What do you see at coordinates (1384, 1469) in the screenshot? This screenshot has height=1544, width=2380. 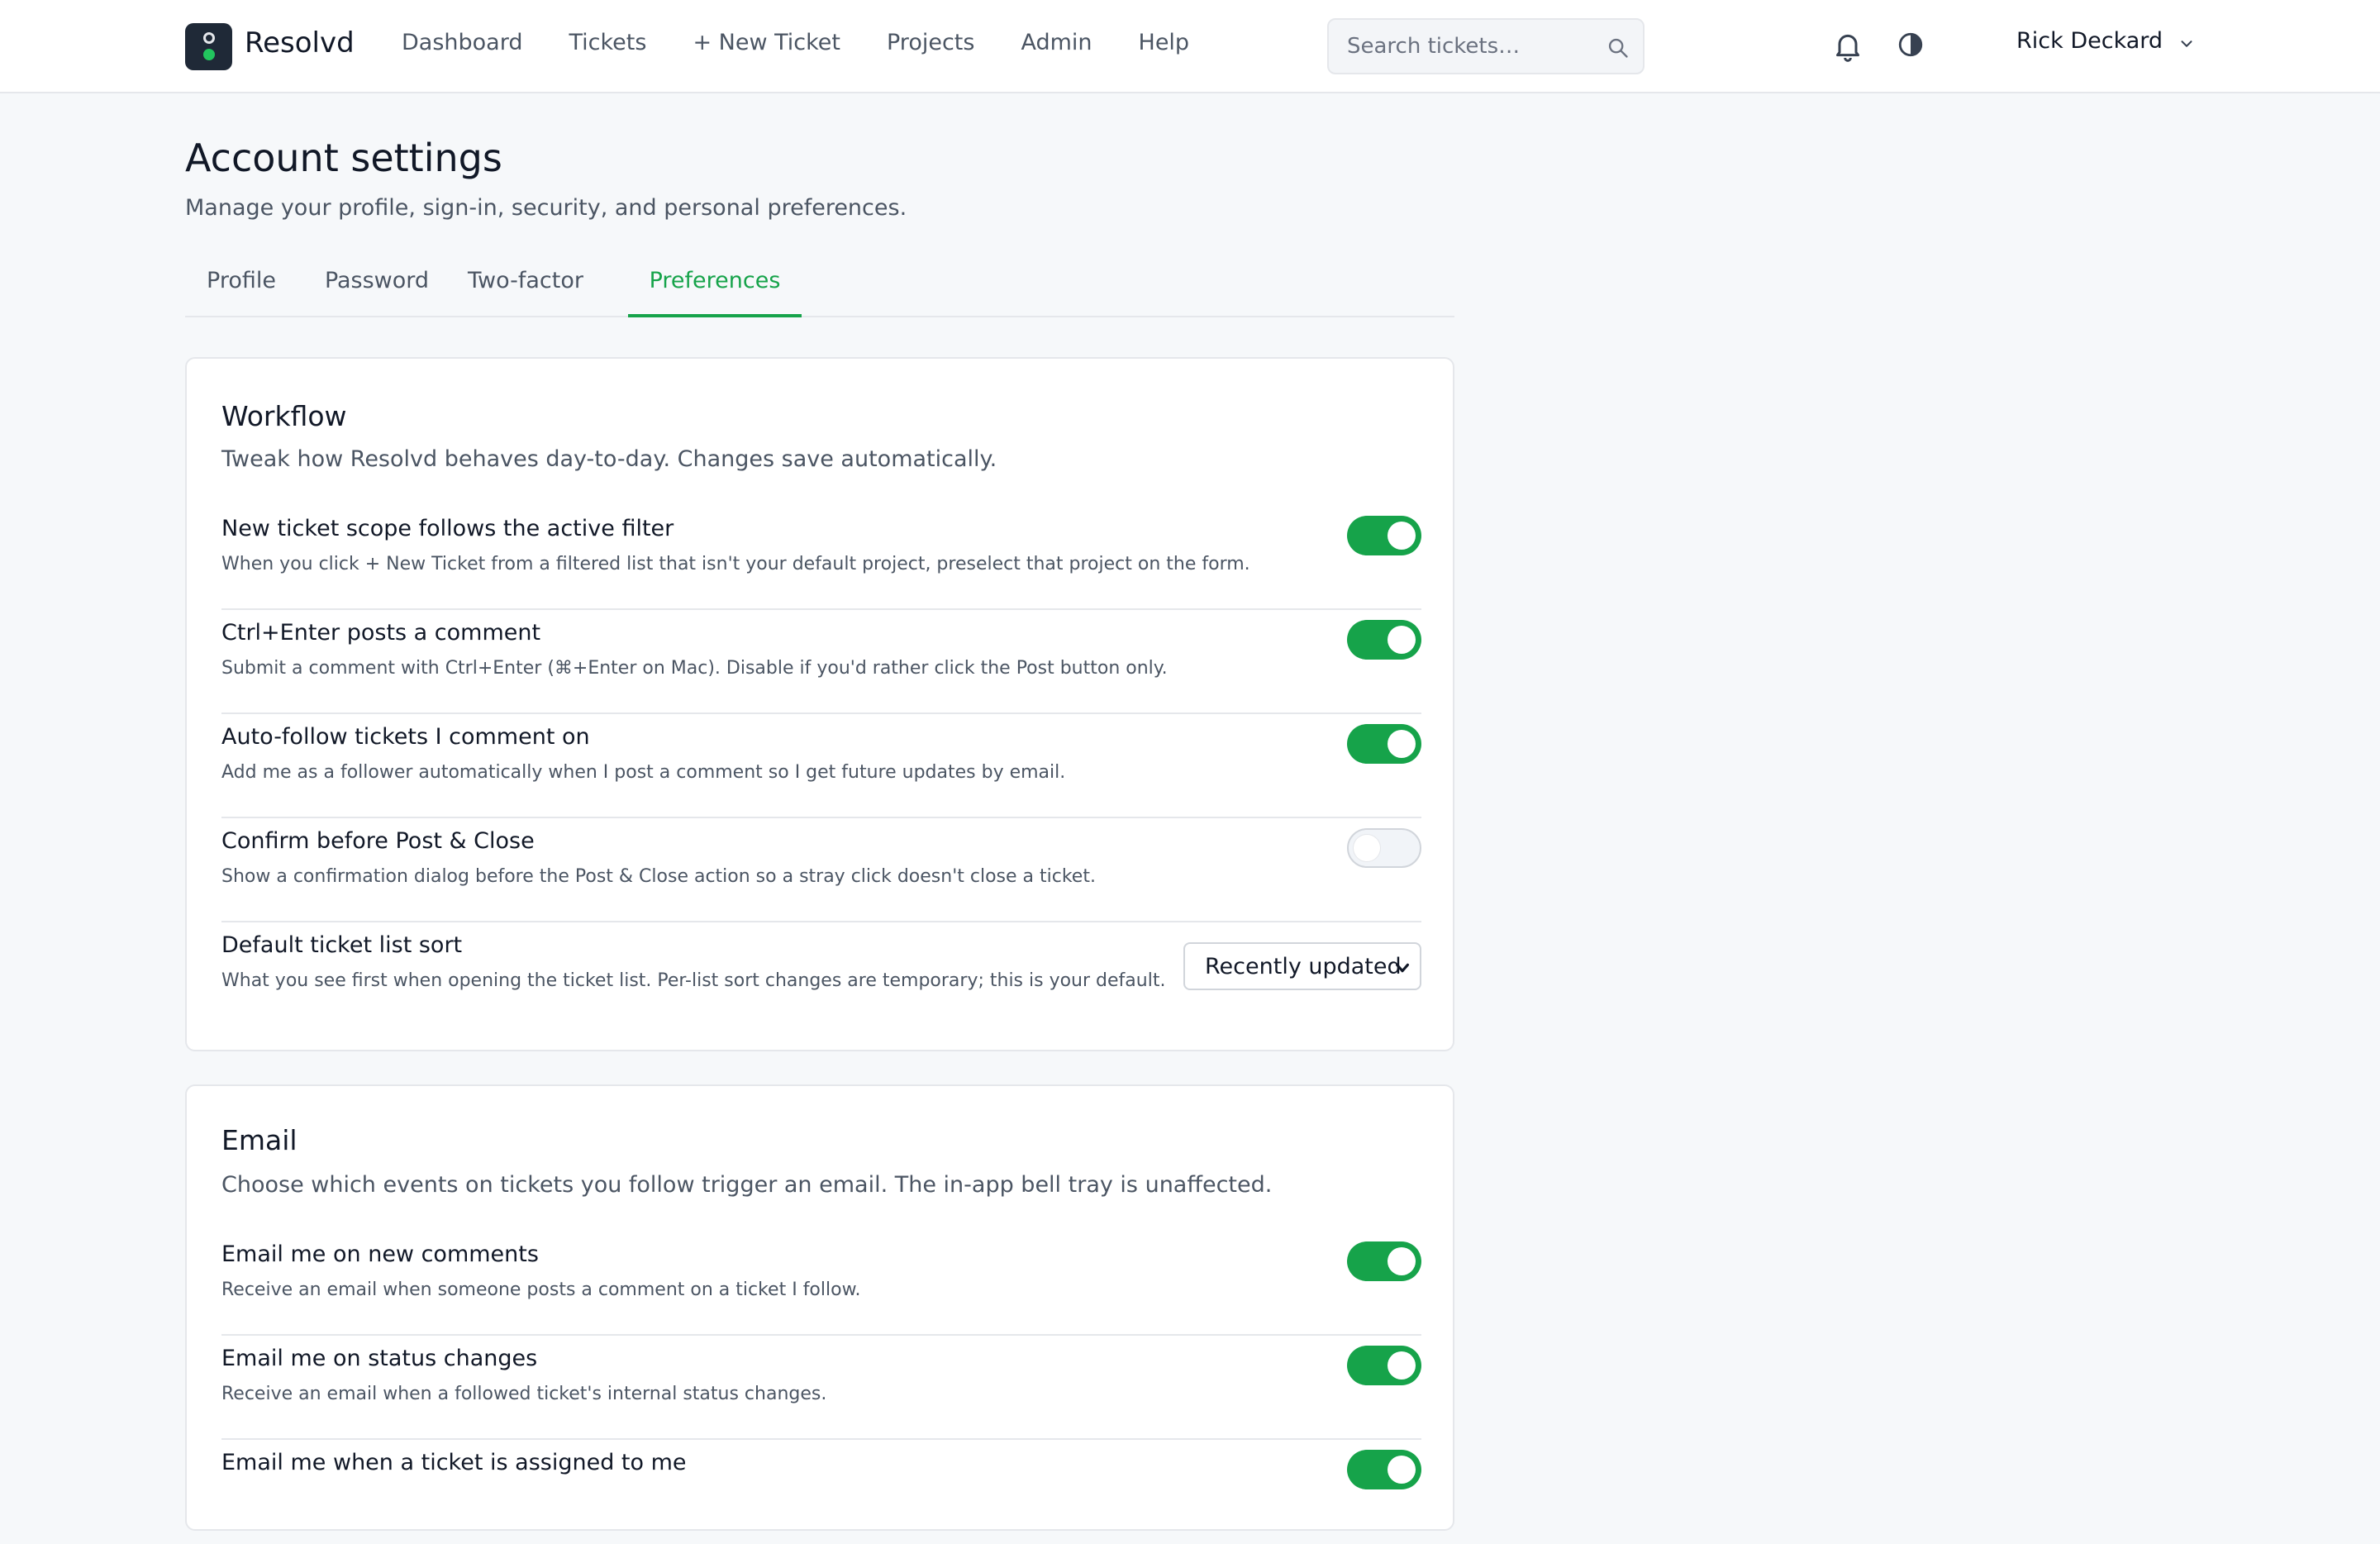 I see `email-assigned-toggle` at bounding box center [1384, 1469].